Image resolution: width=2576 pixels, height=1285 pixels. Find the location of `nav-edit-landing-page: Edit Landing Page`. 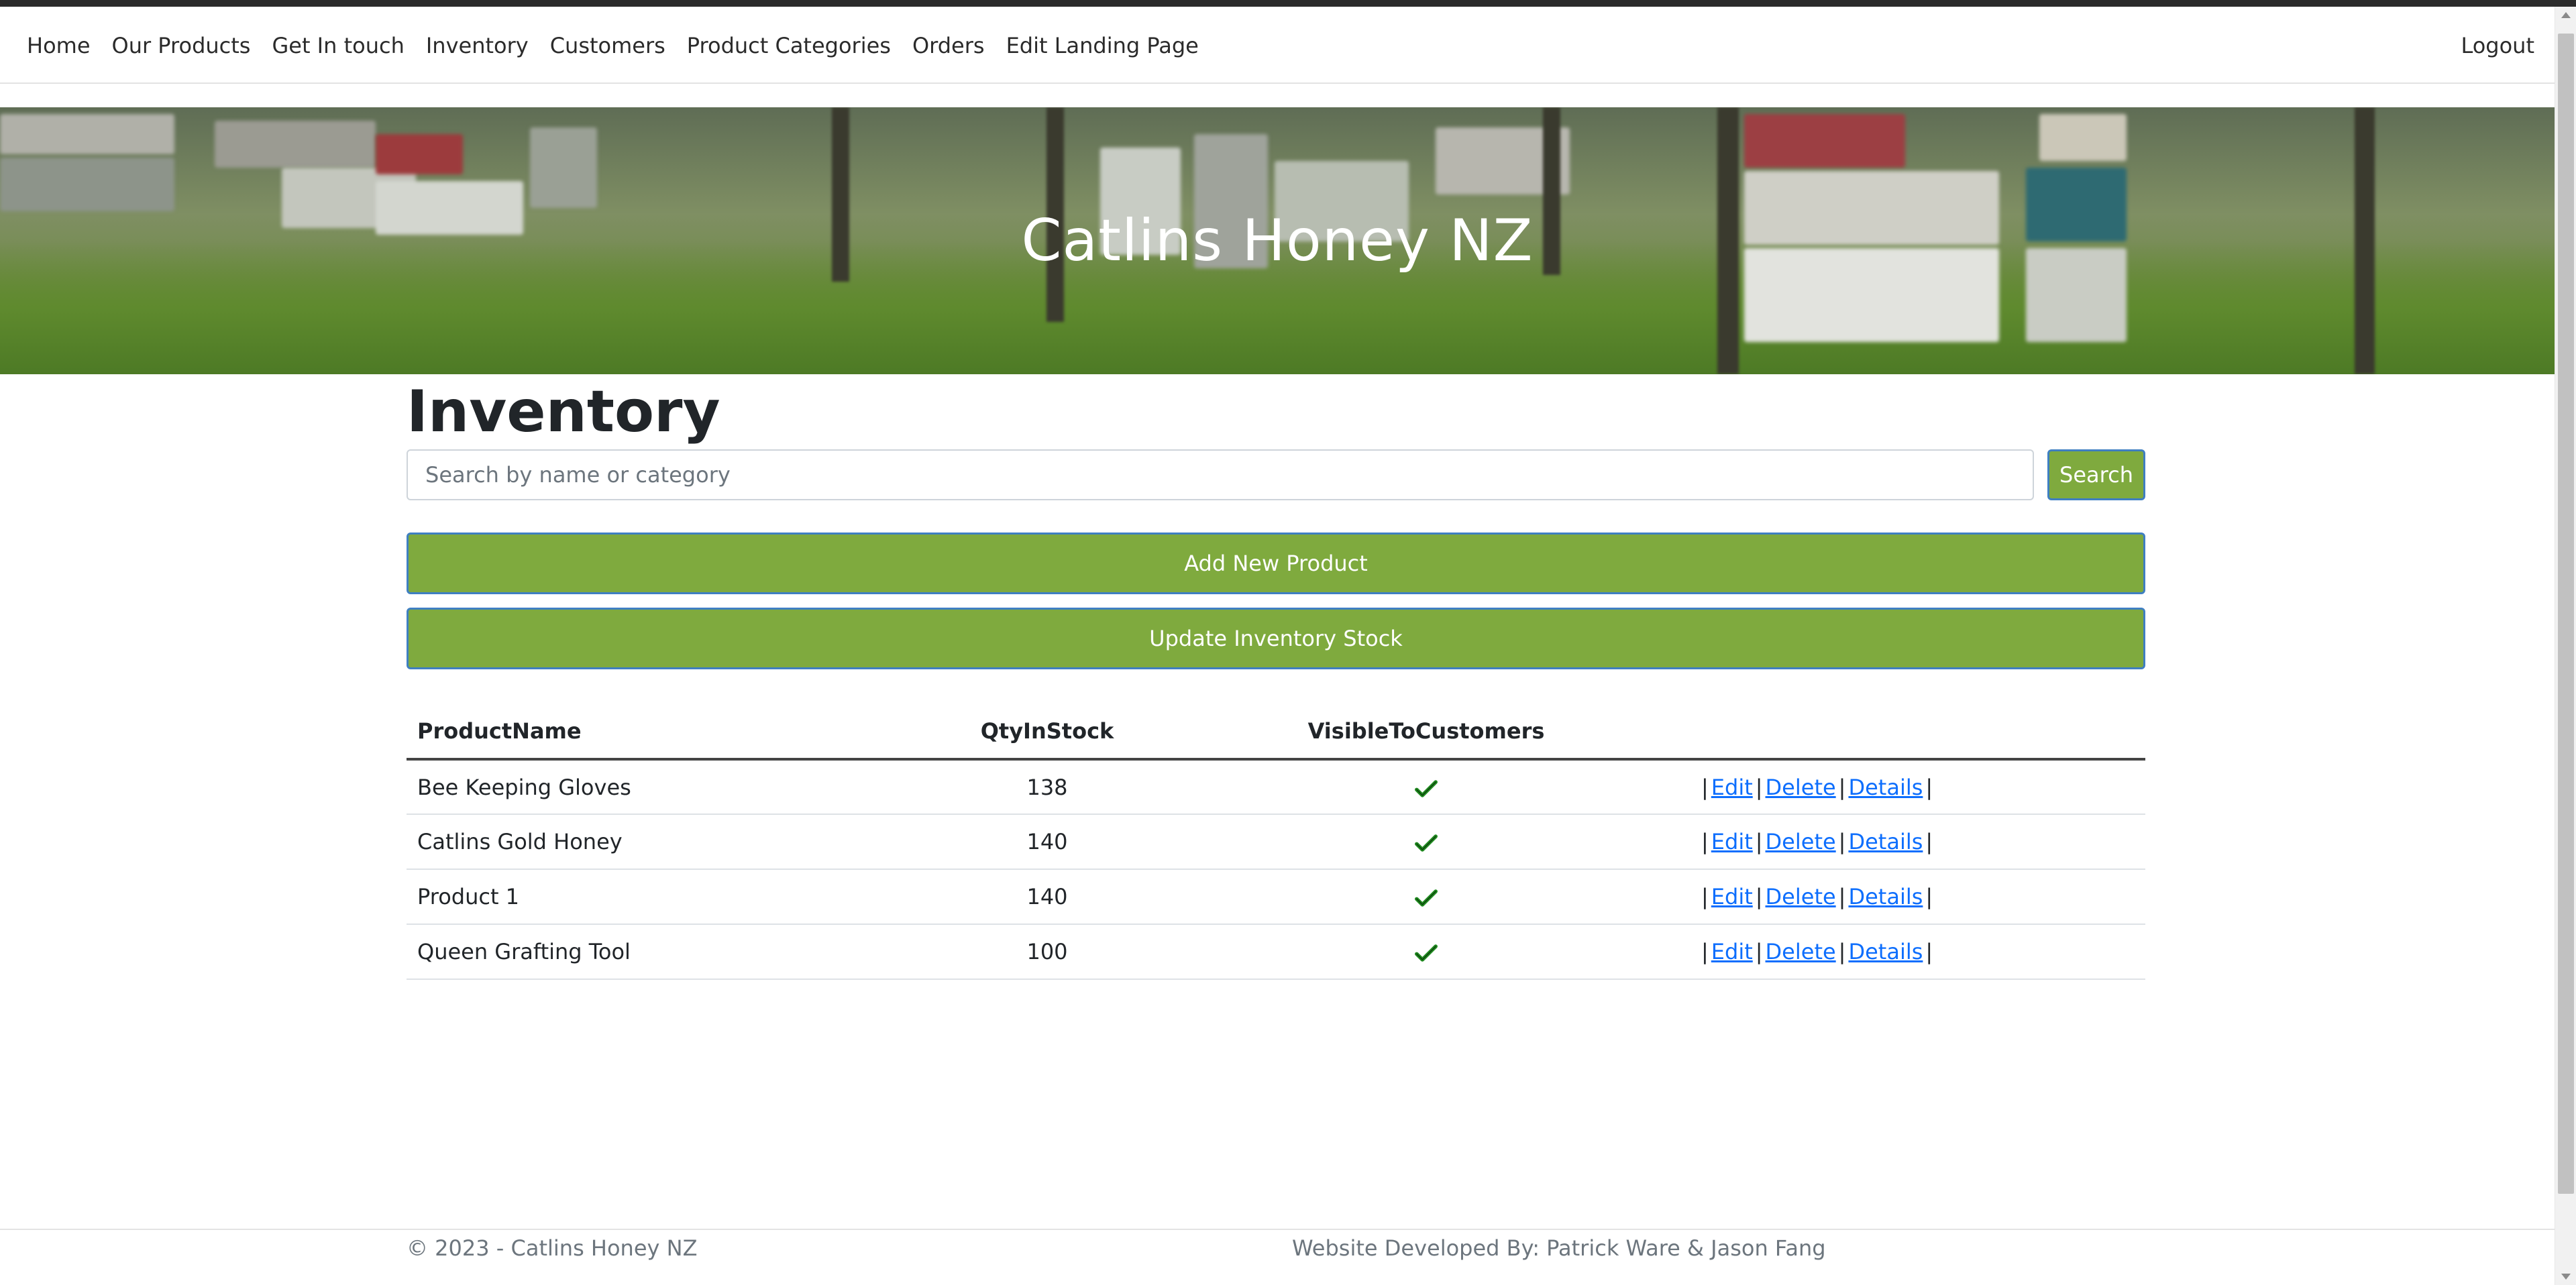

nav-edit-landing-page: Edit Landing Page is located at coordinates (1102, 45).